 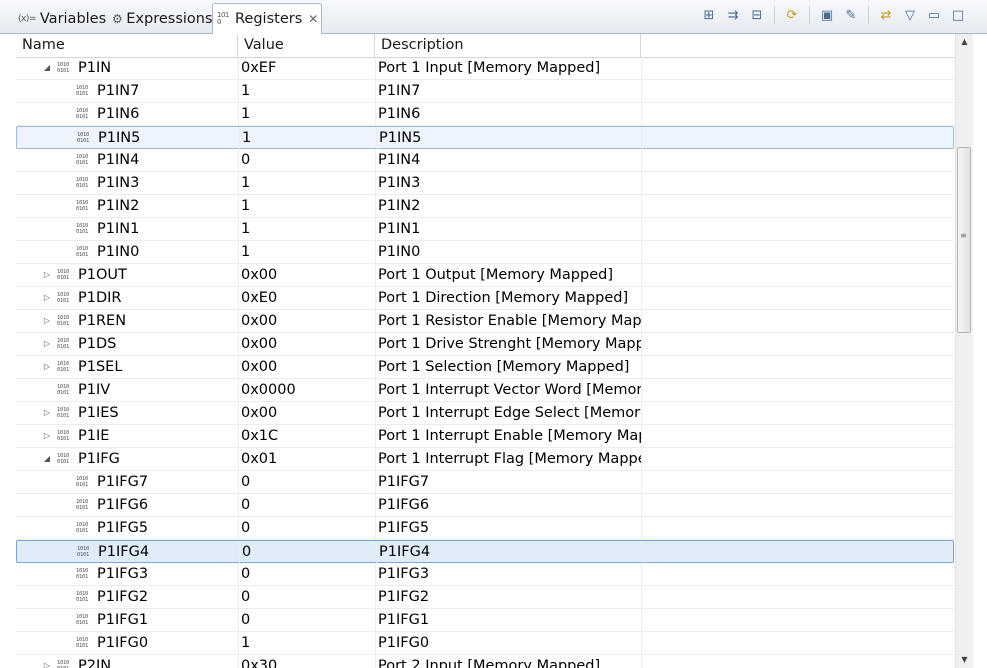 I want to click on tab-expressions: ⚙ Expressions, so click(x=160, y=18).